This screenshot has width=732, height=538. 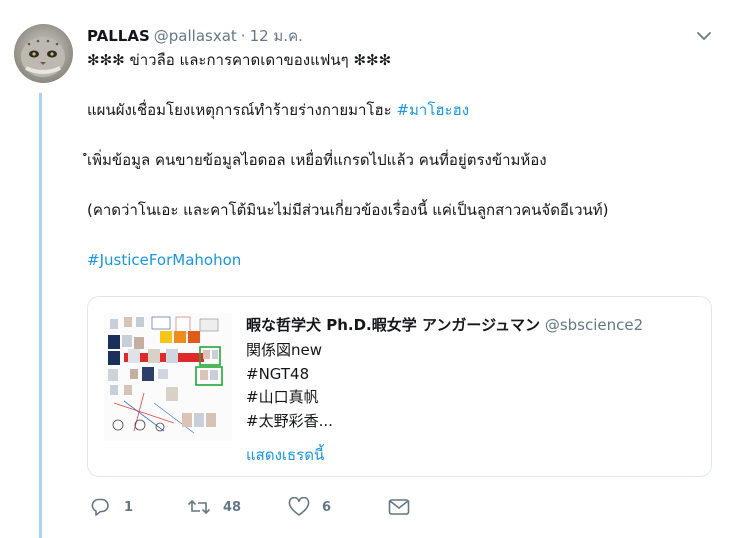 I want to click on hashtag-link-mahohong: #มาโฮะฮง, so click(x=432, y=110).